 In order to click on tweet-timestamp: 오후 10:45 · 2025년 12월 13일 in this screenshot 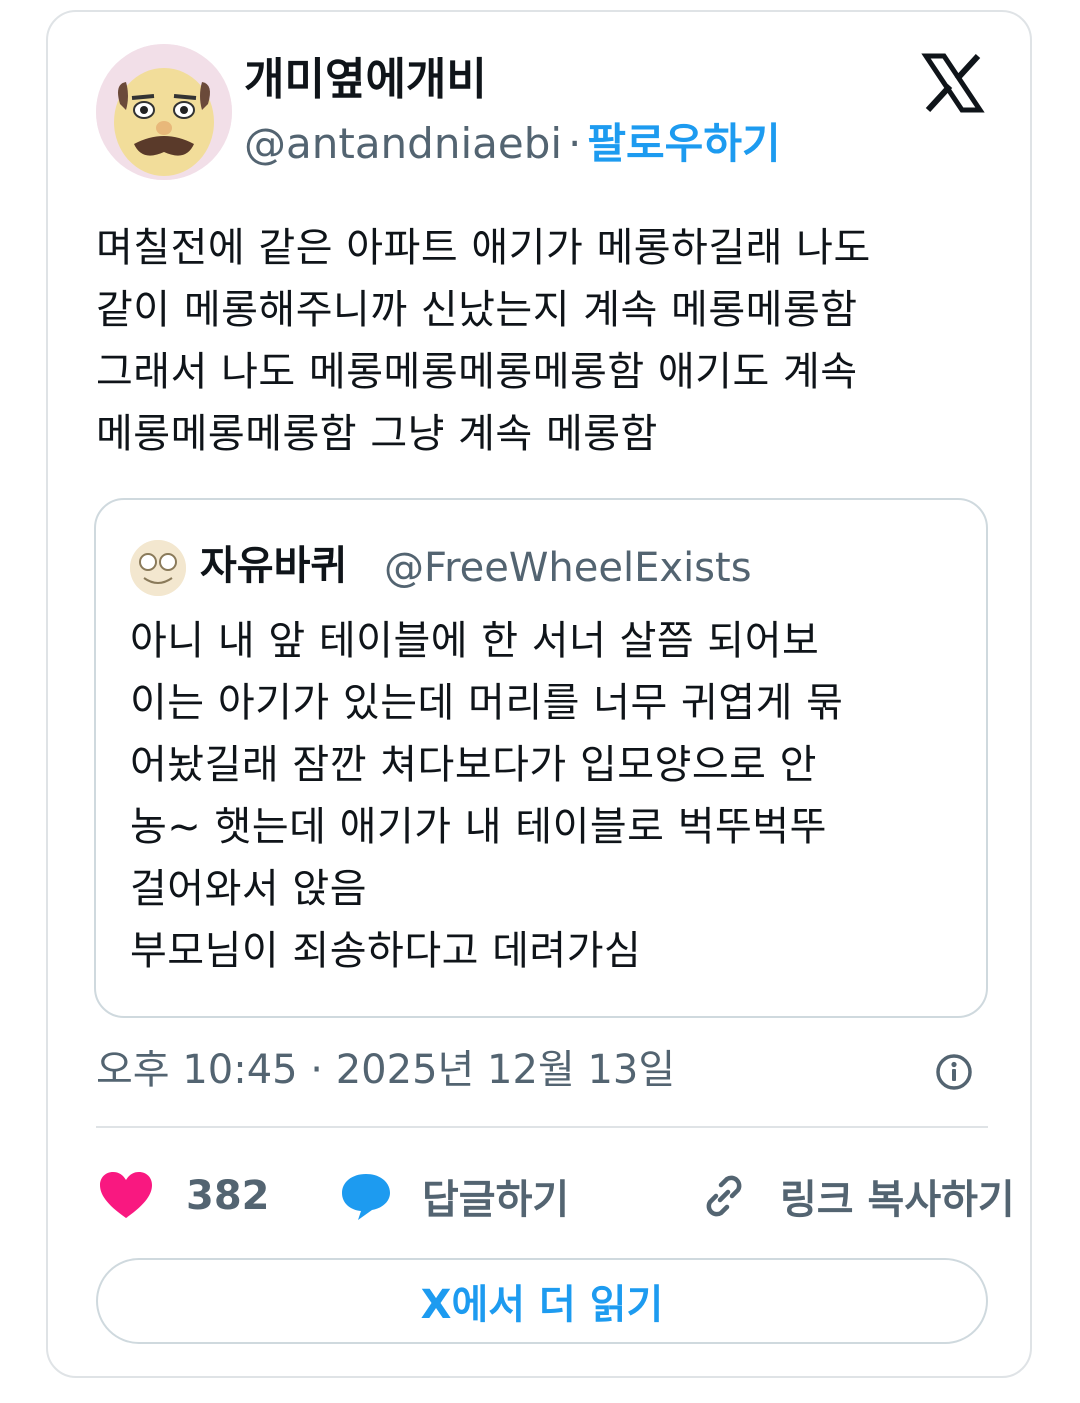, I will do `click(385, 1070)`.